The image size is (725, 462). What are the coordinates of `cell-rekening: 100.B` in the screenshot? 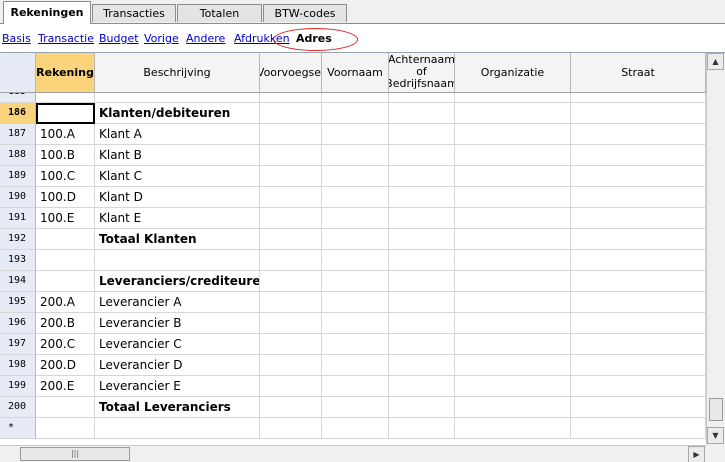 It's located at (65, 155).